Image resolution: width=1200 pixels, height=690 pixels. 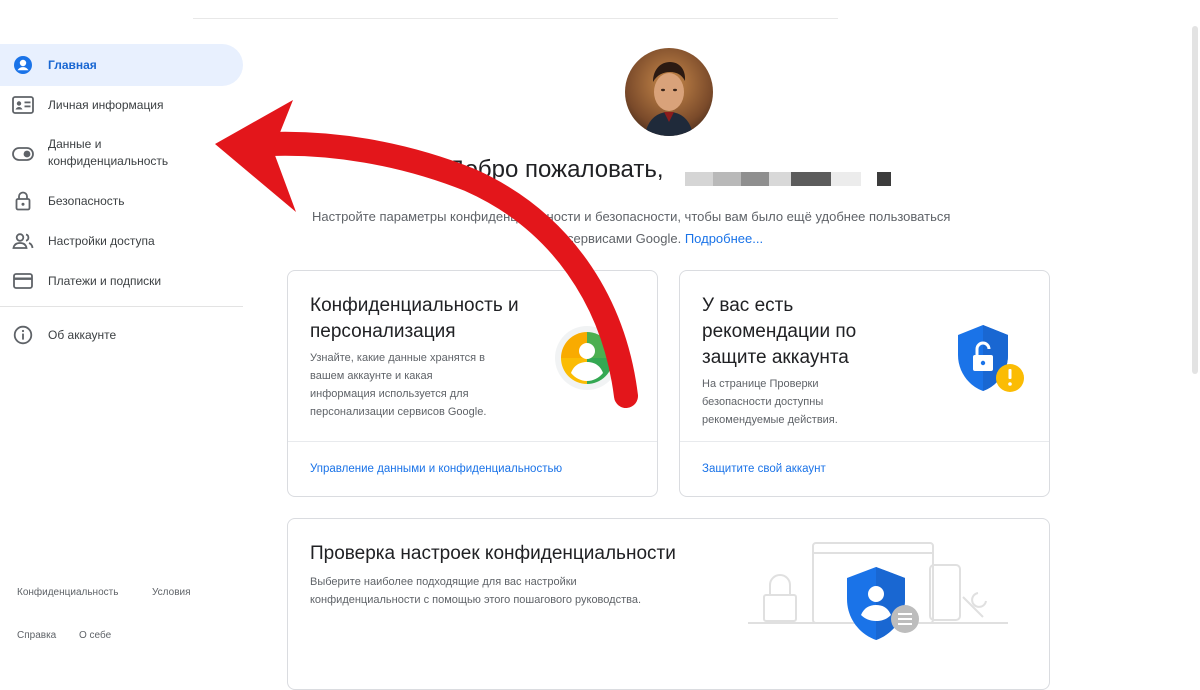 What do you see at coordinates (23, 105) in the screenshot?
I see `id-card-icon` at bounding box center [23, 105].